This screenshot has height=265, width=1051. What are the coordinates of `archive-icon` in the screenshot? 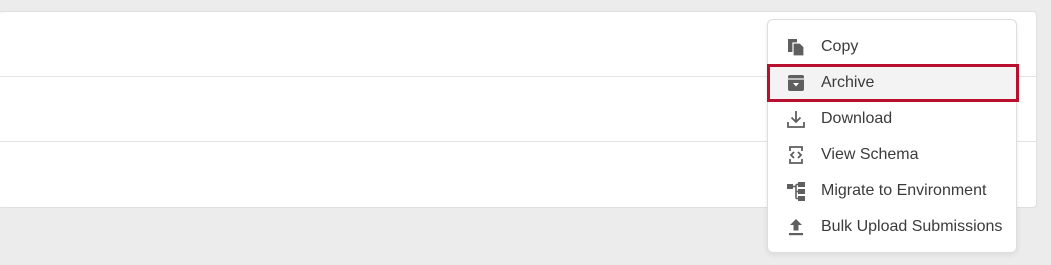 It's located at (796, 83).